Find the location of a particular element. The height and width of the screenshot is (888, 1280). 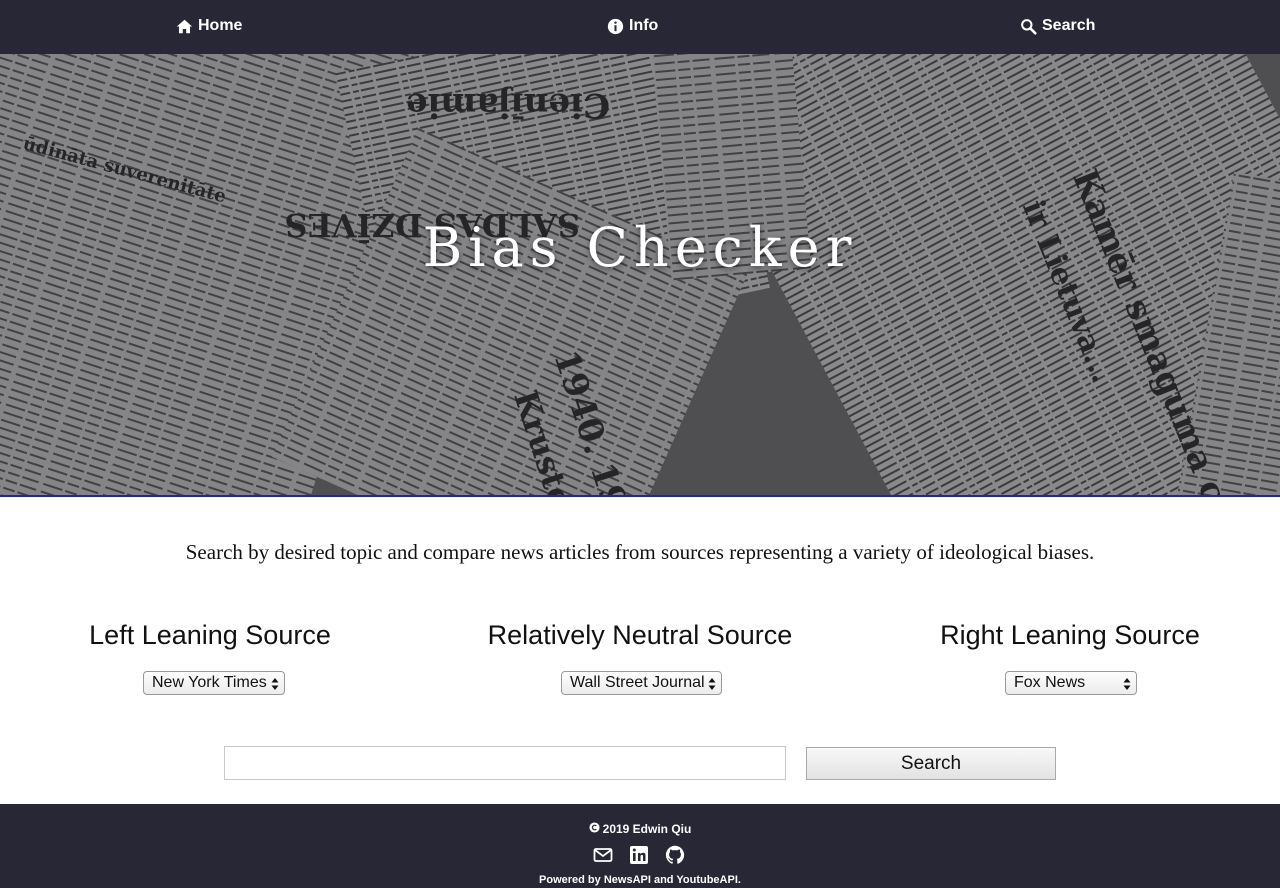

nav-home-label: Home is located at coordinates (220, 25).